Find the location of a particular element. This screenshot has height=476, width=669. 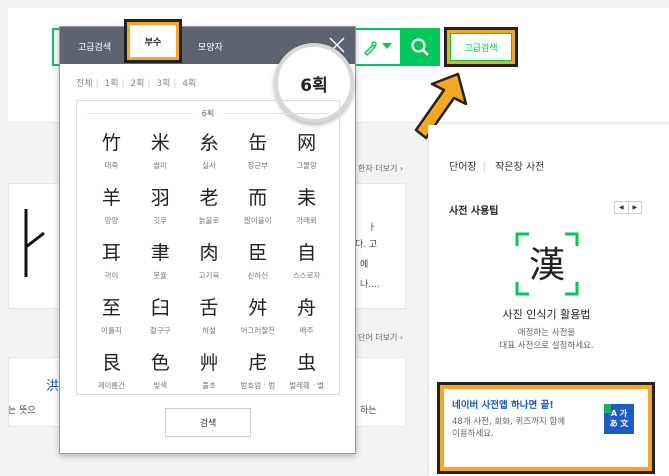

radical-glyph: 至 is located at coordinates (111, 308).